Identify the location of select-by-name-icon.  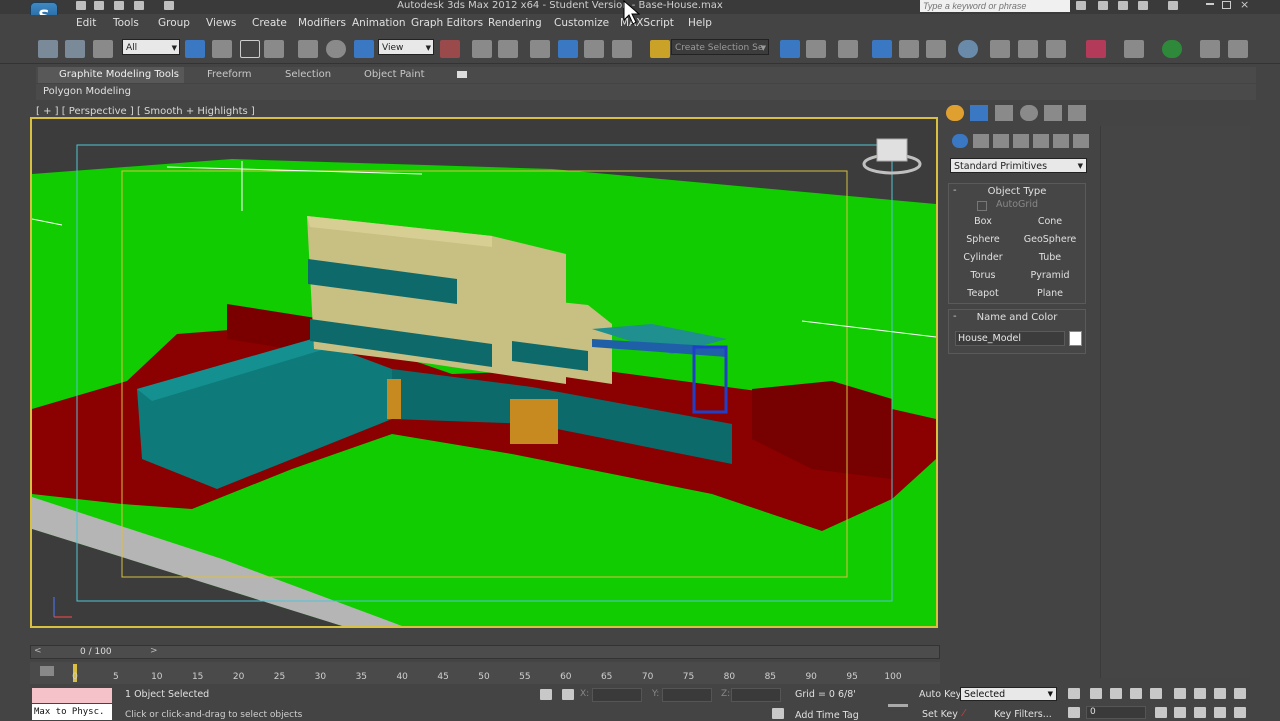
(222, 49).